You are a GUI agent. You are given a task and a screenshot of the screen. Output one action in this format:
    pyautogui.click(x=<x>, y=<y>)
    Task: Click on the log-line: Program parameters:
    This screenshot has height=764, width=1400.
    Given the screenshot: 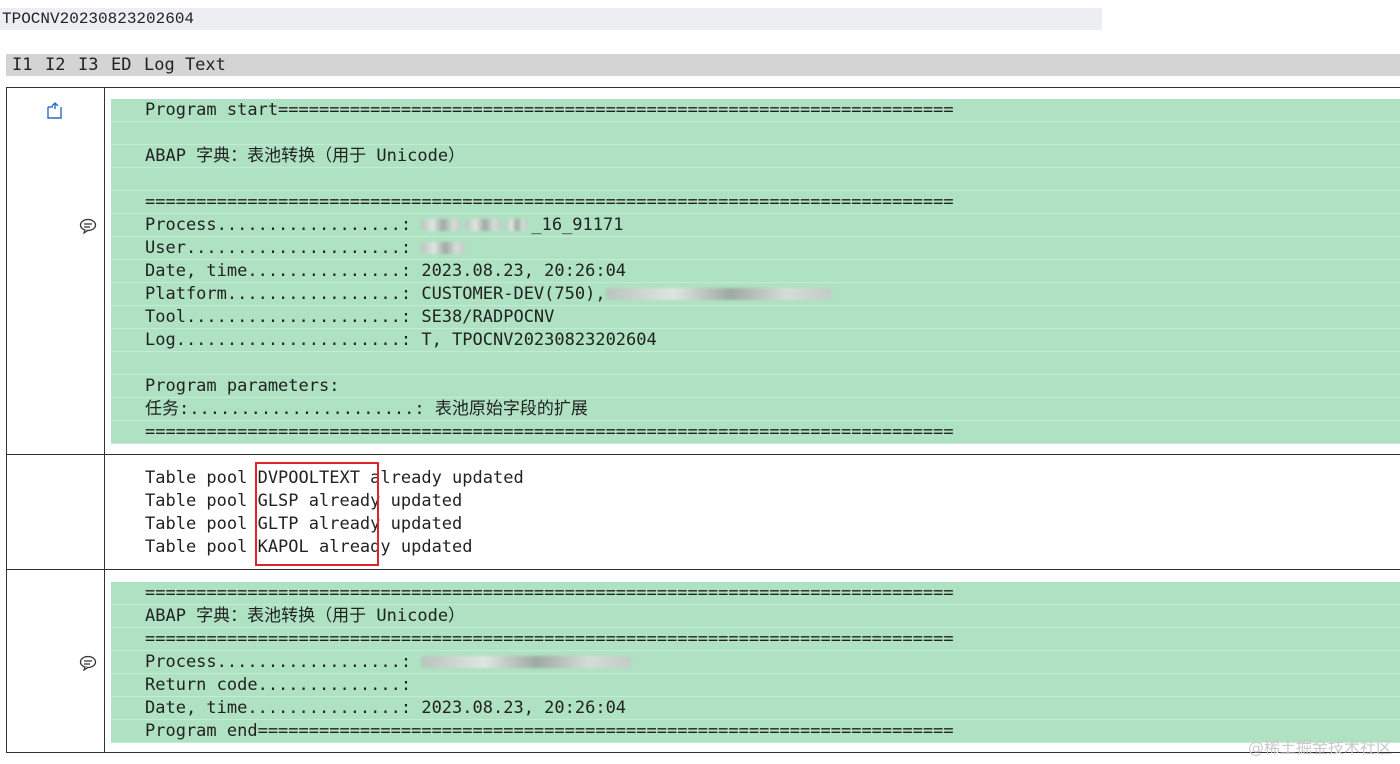 What is the action you would take?
    pyautogui.click(x=755, y=386)
    